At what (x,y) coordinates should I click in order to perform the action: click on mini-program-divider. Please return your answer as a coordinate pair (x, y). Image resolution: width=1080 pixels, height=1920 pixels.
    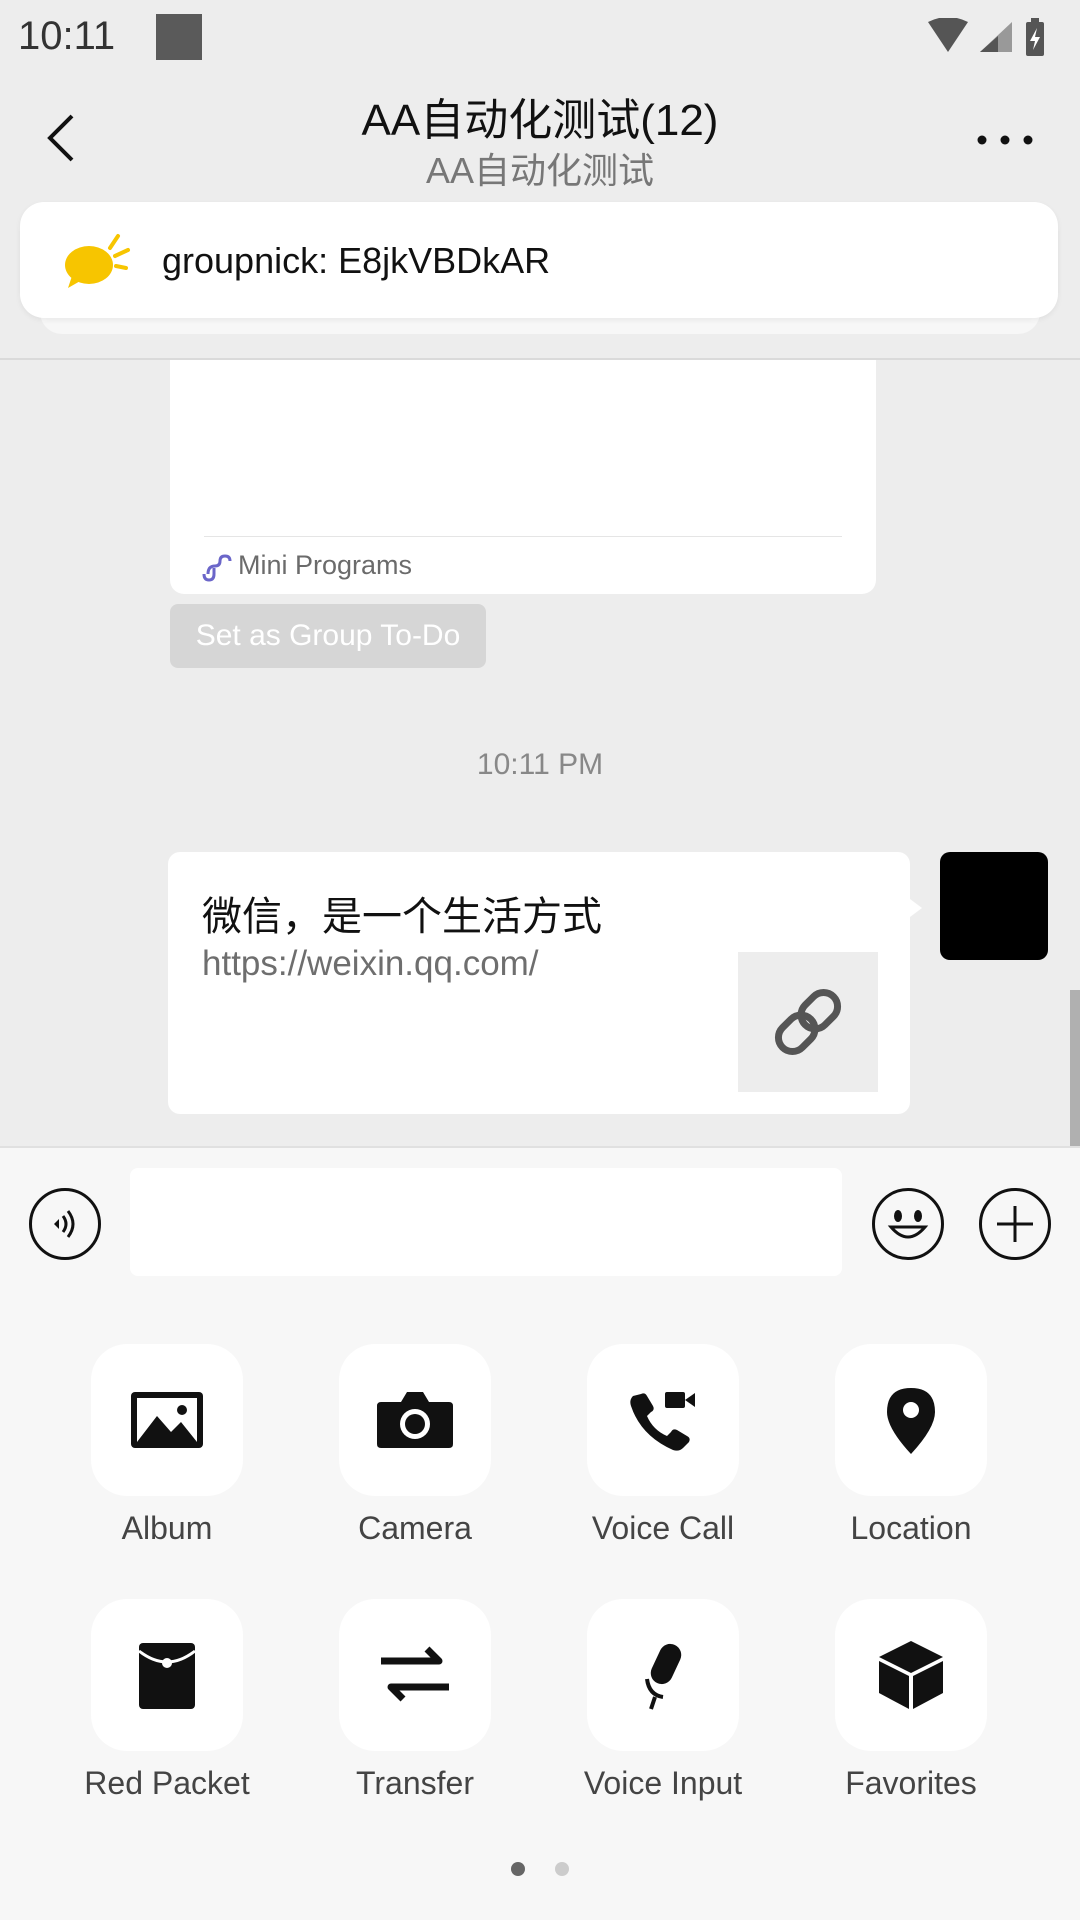
    Looking at the image, I should click on (523, 536).